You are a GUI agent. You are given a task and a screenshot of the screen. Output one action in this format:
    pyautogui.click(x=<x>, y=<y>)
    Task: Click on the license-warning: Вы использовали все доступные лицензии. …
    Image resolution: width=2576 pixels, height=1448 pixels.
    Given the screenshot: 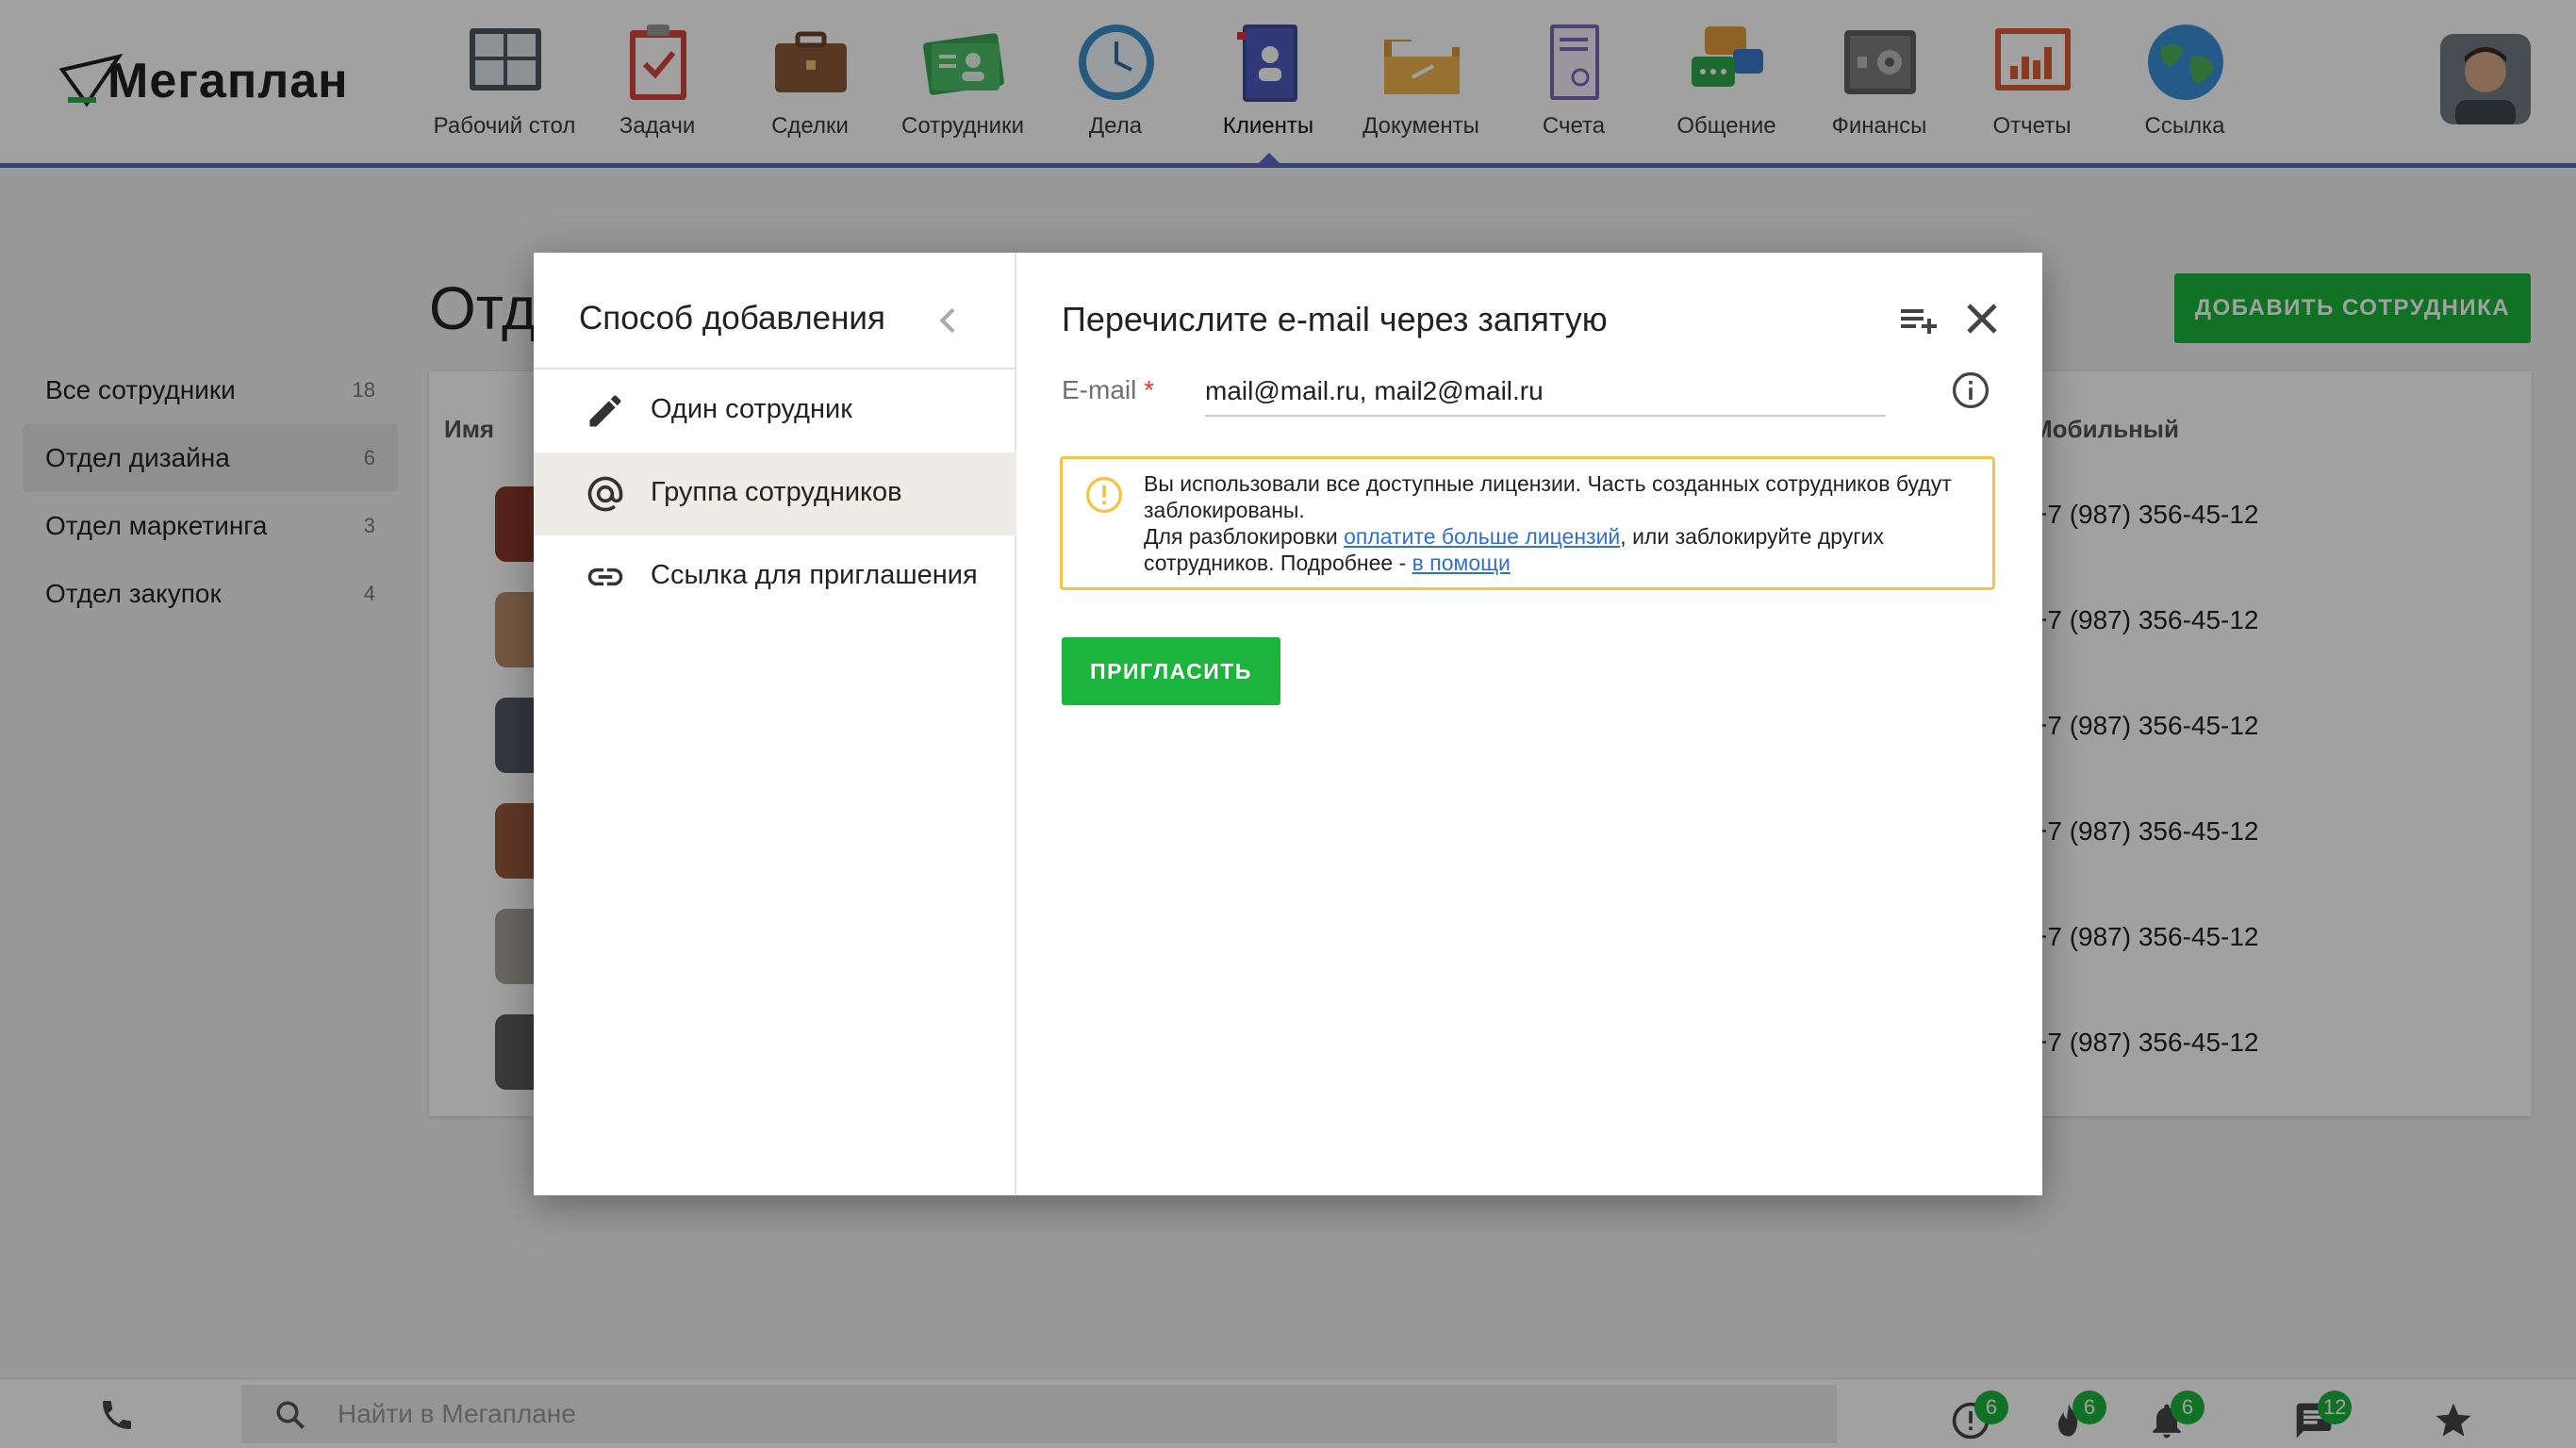 What is the action you would take?
    pyautogui.click(x=1527, y=523)
    